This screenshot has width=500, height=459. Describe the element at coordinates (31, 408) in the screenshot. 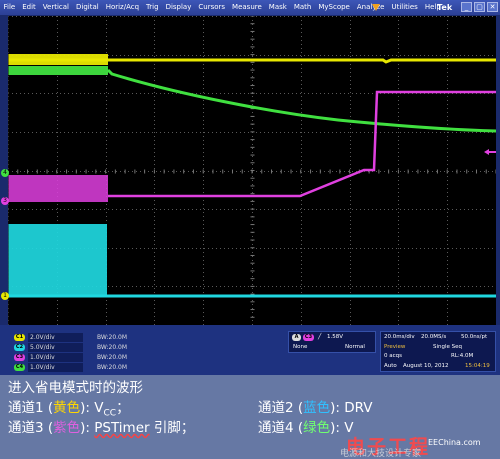

I see `ch1-caption-prefix: 通道1 (` at that location.